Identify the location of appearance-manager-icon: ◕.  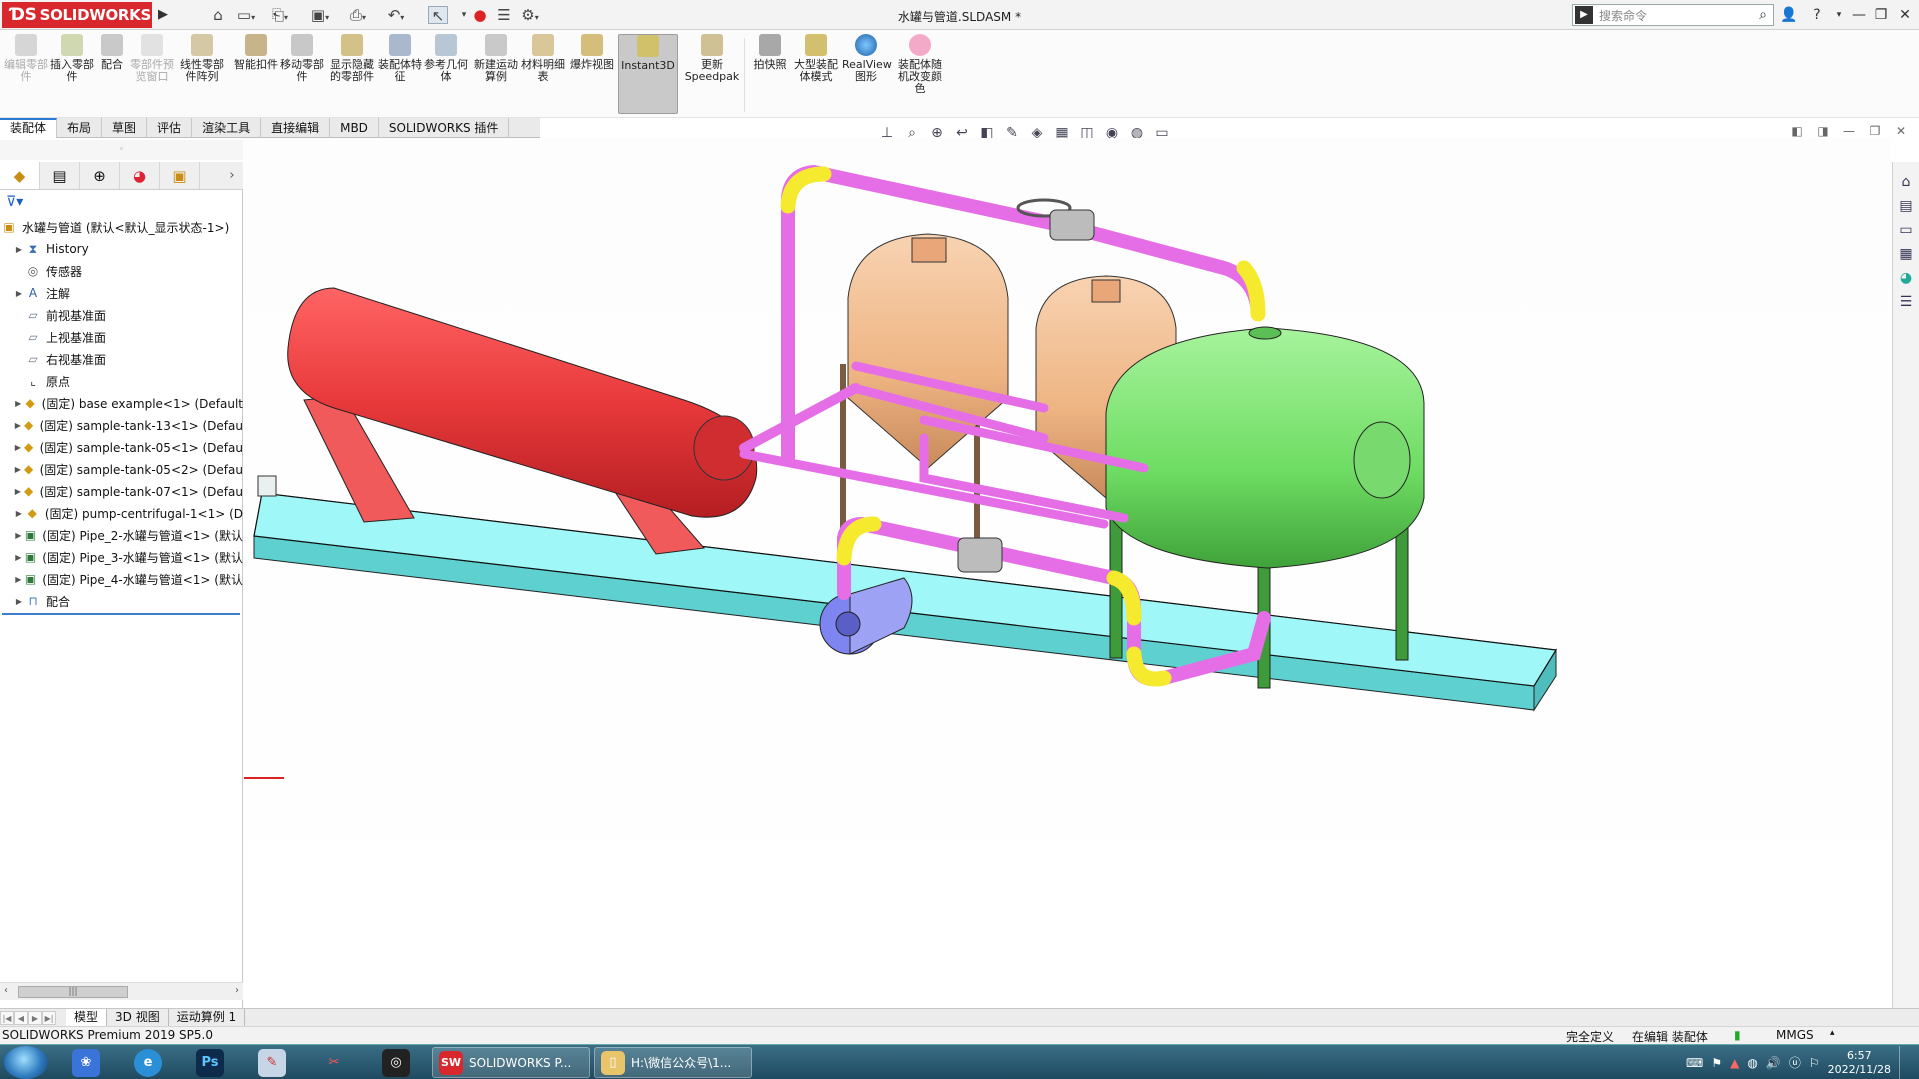
(140, 175).